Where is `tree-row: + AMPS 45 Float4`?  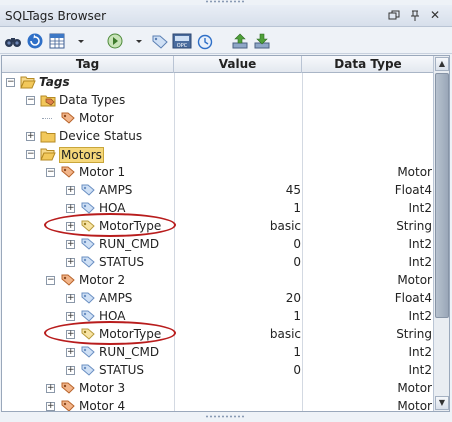 tree-row: + AMPS 45 Float4 is located at coordinates (218, 190).